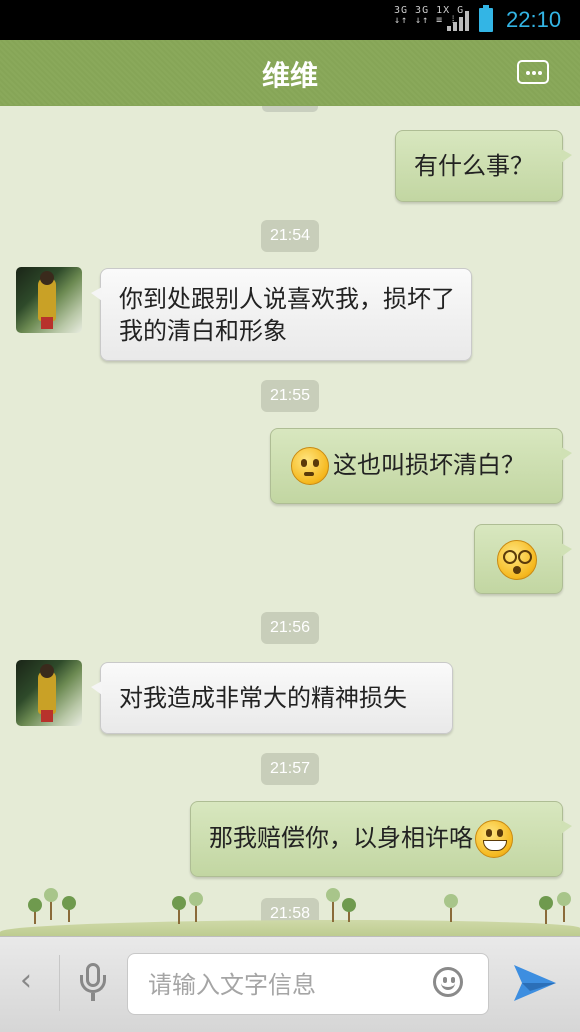  I want to click on input-bar: ‹, so click(290, 984).